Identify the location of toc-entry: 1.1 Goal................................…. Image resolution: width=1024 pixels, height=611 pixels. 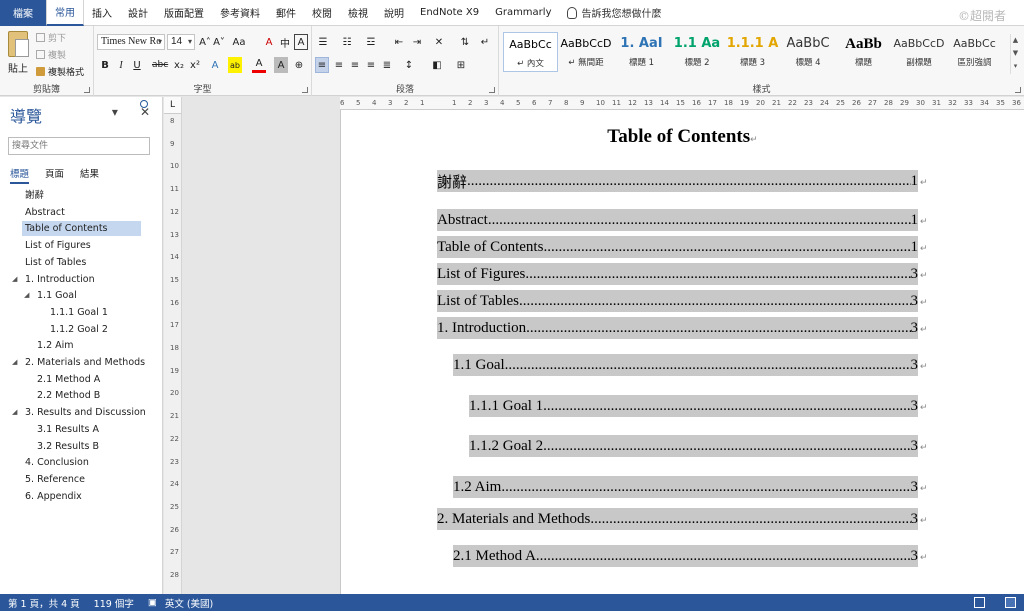
(685, 365).